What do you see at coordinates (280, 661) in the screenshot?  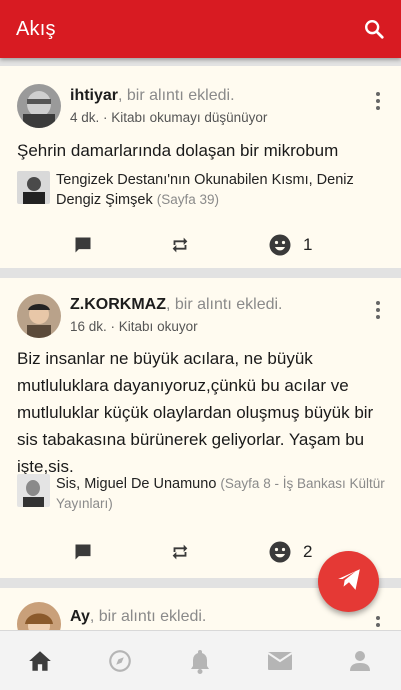 I see `mail-icon` at bounding box center [280, 661].